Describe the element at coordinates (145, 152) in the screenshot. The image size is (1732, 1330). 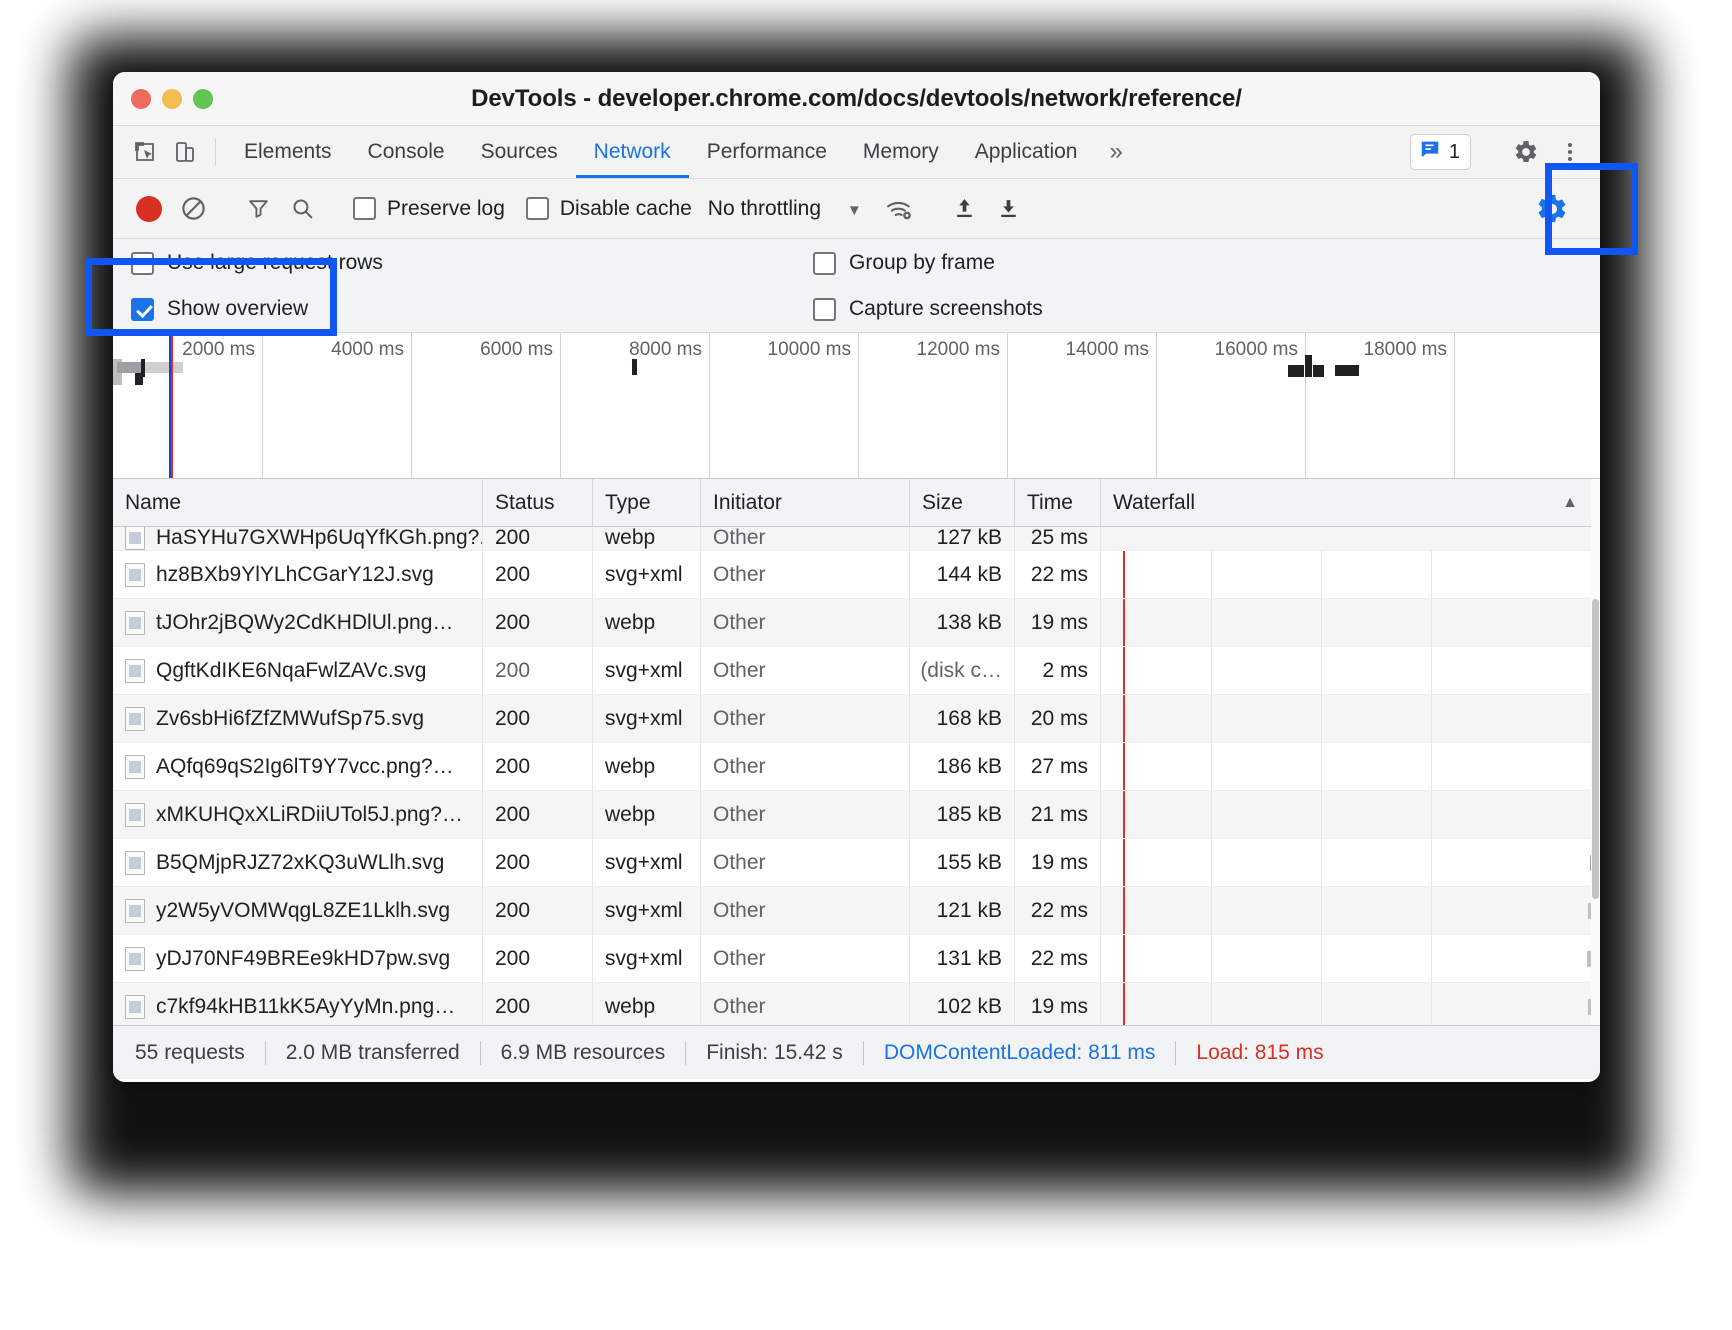
I see `inspect-element-icon` at that location.